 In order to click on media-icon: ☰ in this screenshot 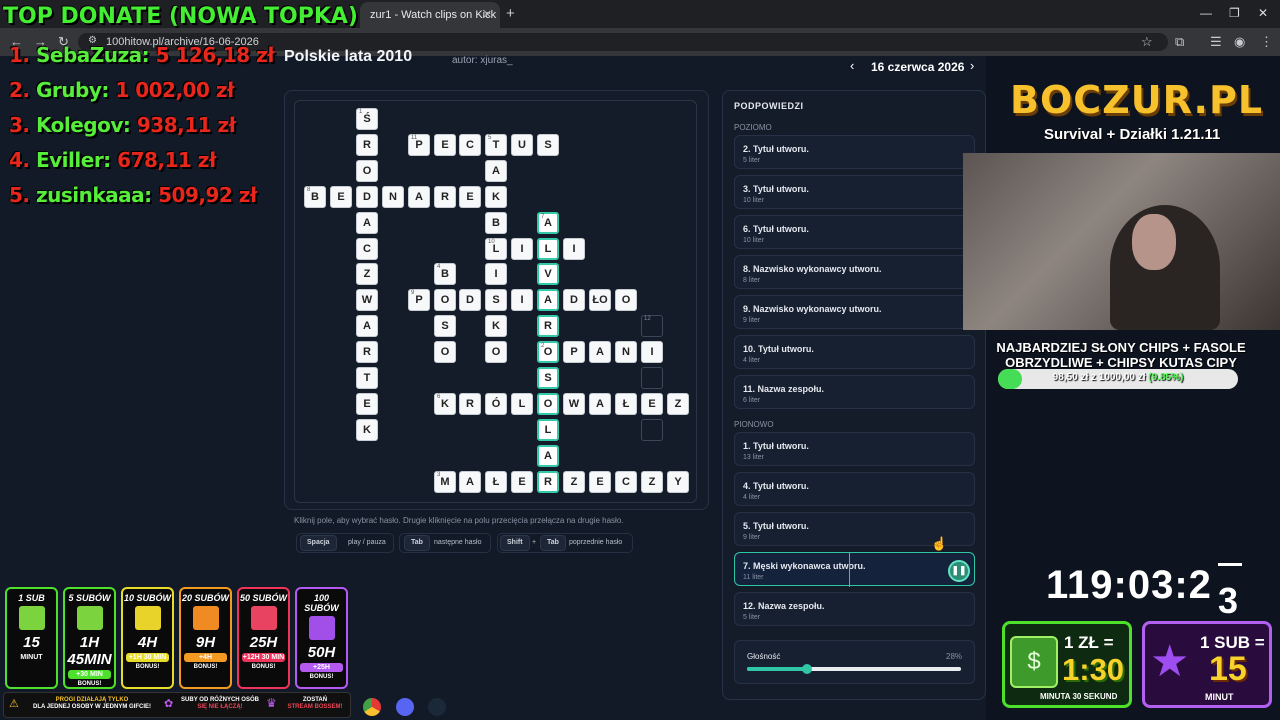, I will do `click(1216, 42)`.